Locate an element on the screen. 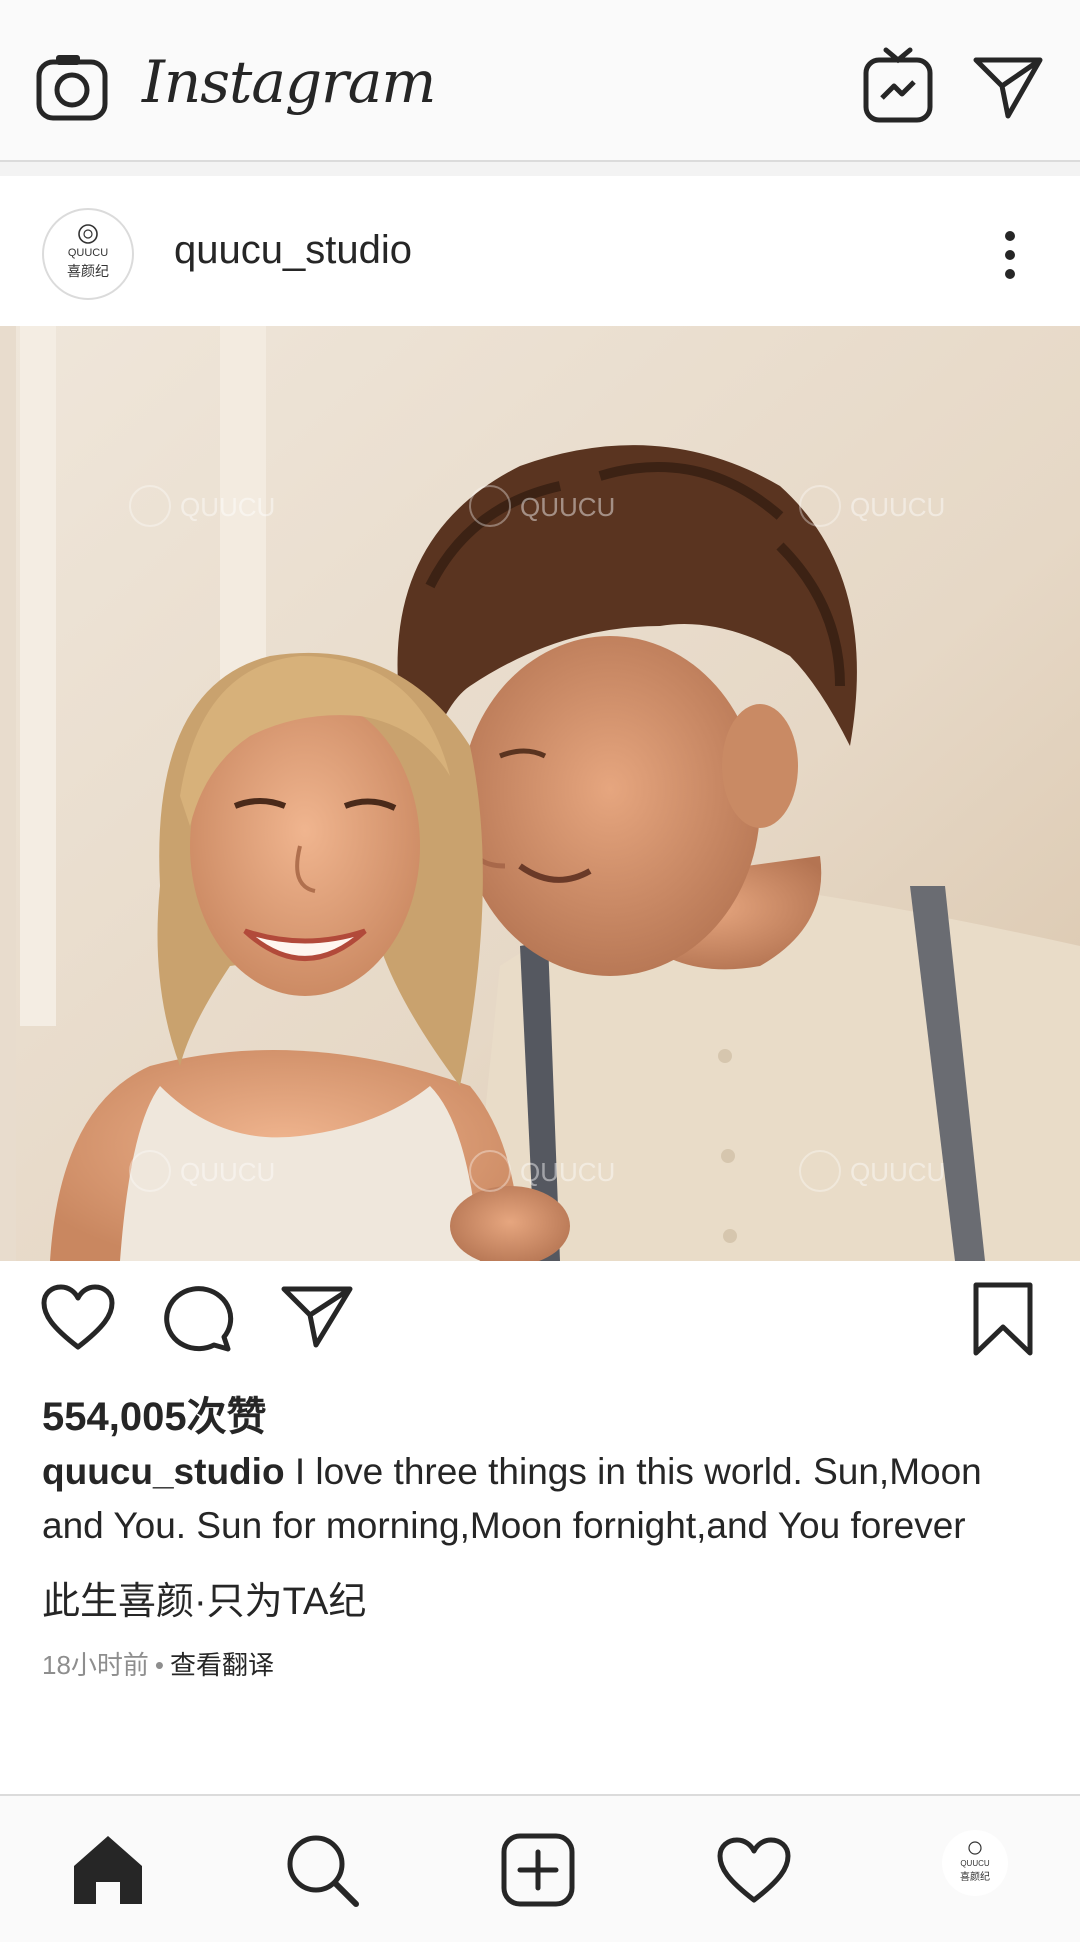  feed-separator is located at coordinates (540, 169).